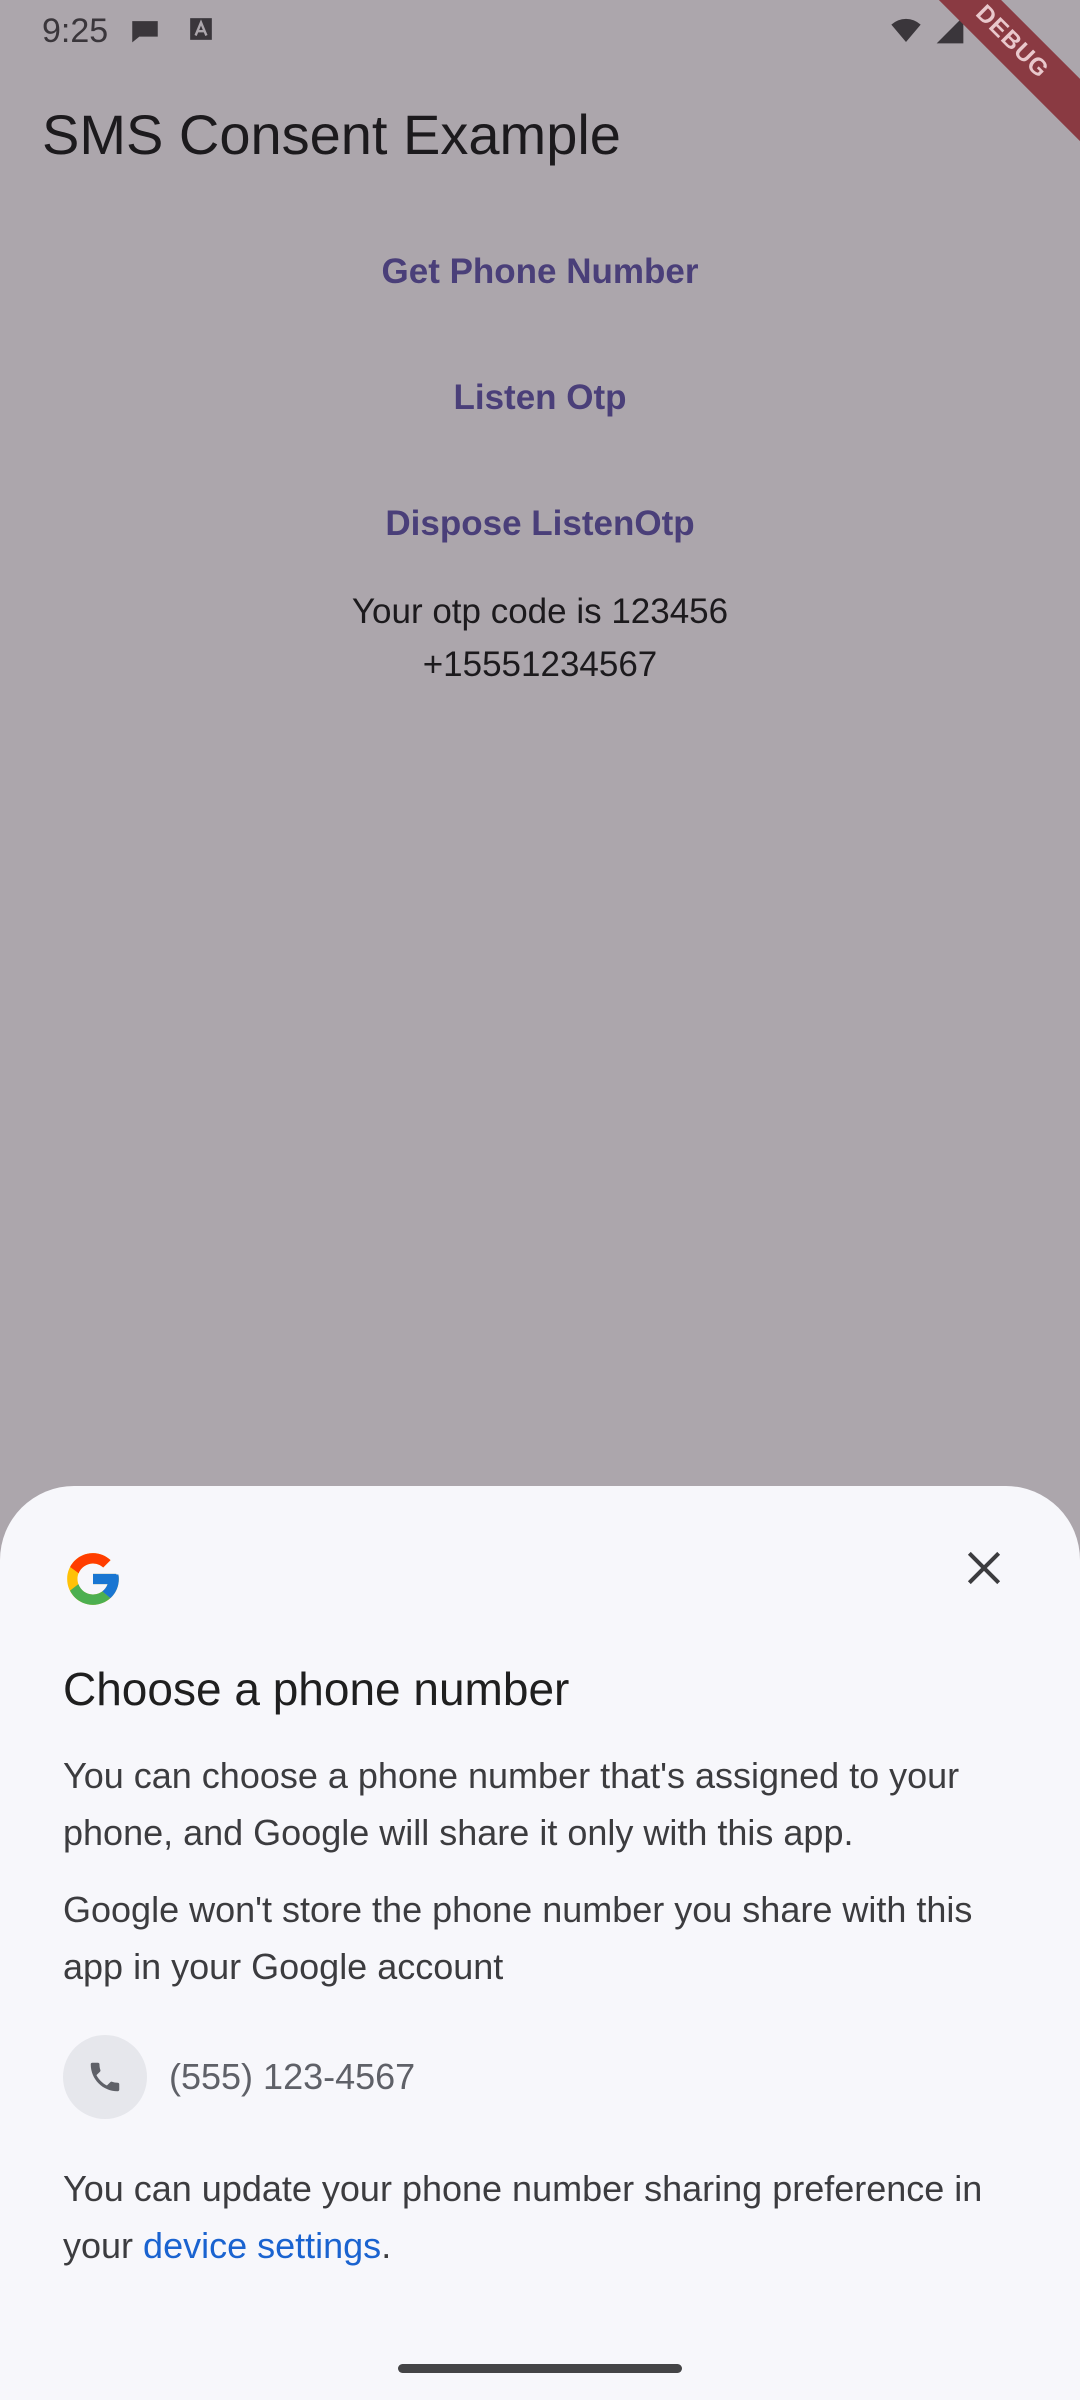 The height and width of the screenshot is (2400, 1080). Describe the element at coordinates (201, 31) in the screenshot. I see `font-a-icon` at that location.